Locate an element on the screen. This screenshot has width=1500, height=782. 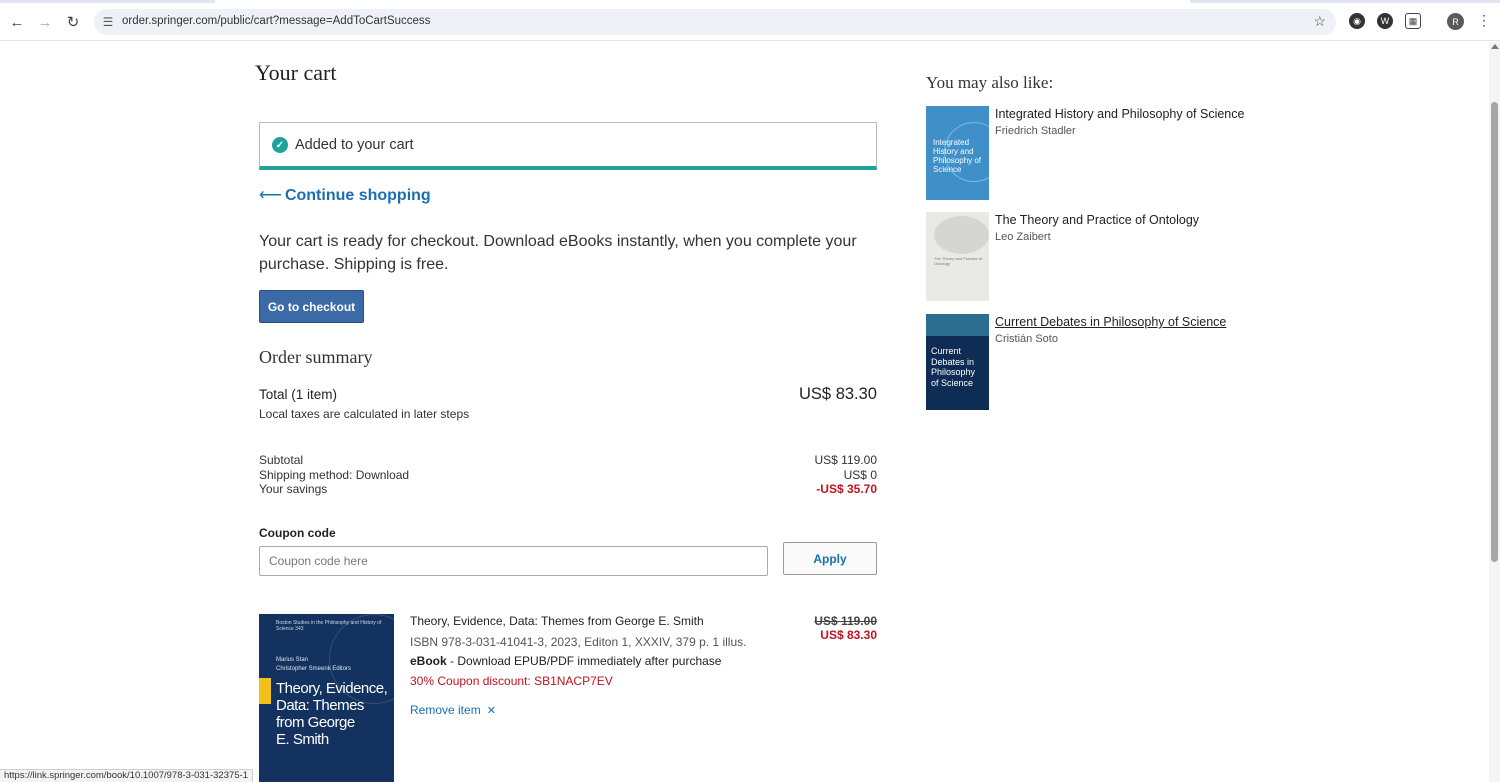
subtotal-value: US$ 119.00 is located at coordinates (846, 460).